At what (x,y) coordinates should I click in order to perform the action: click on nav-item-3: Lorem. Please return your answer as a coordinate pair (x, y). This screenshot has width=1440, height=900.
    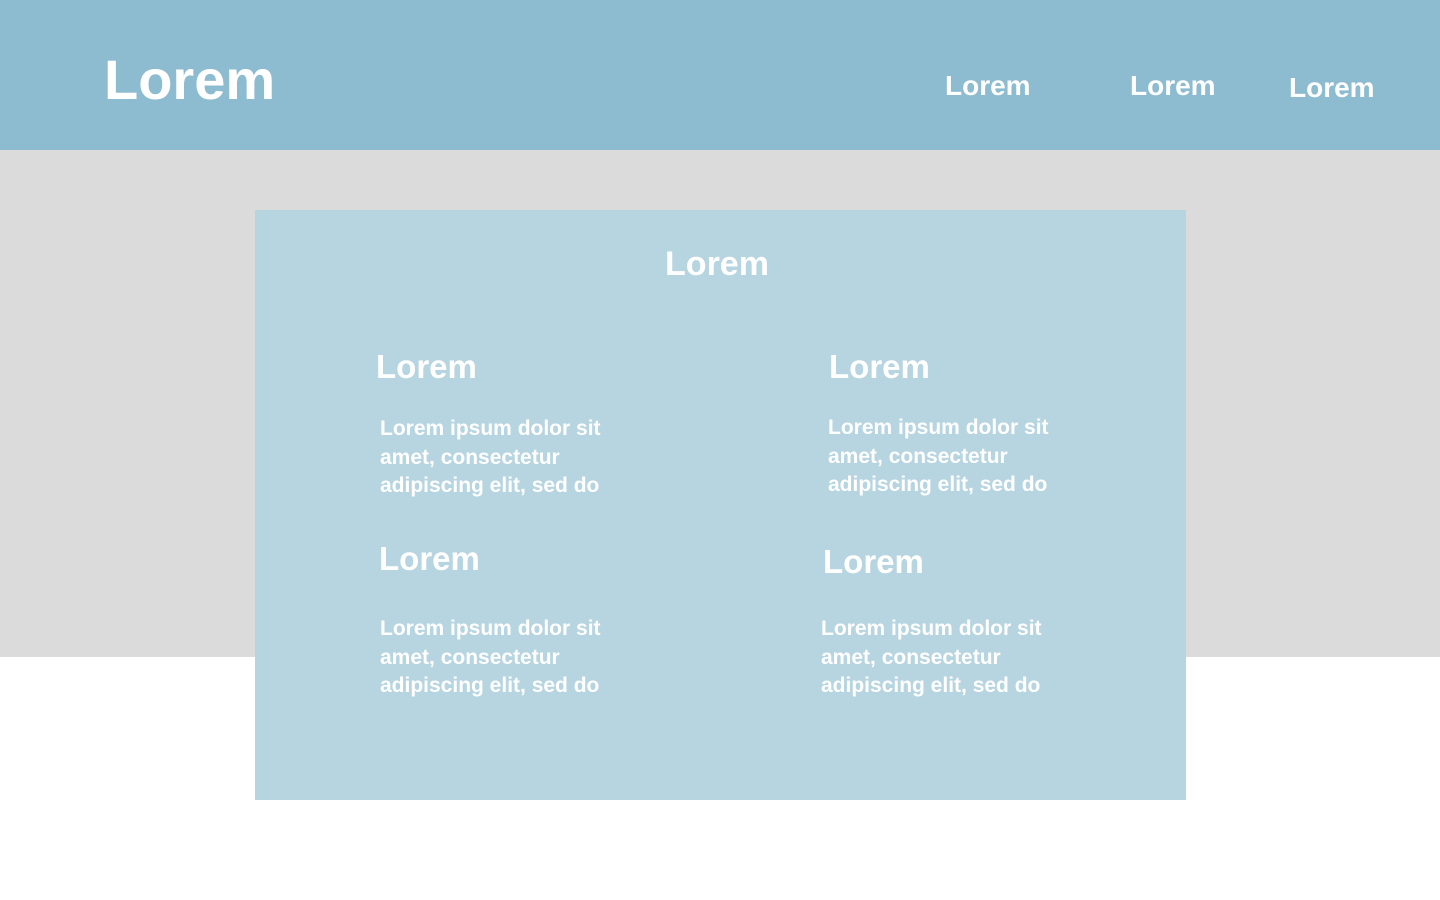
    Looking at the image, I should click on (1332, 88).